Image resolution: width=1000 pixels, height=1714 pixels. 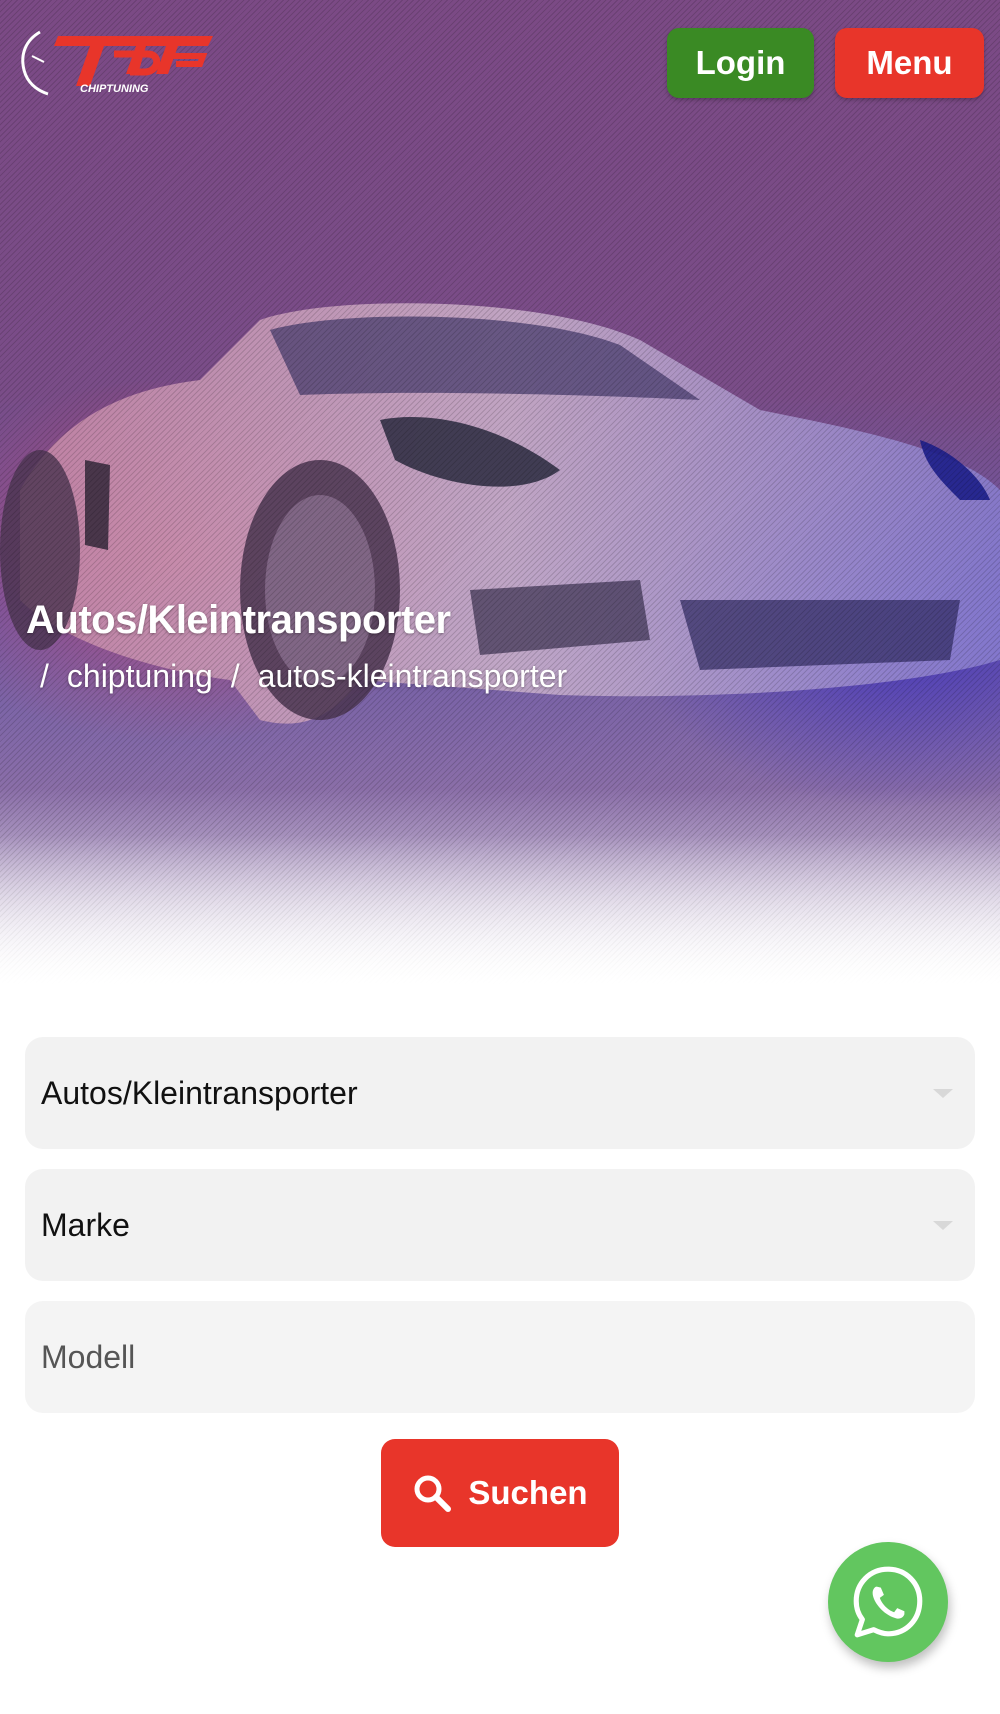 What do you see at coordinates (500, 1357) in the screenshot?
I see `model-input` at bounding box center [500, 1357].